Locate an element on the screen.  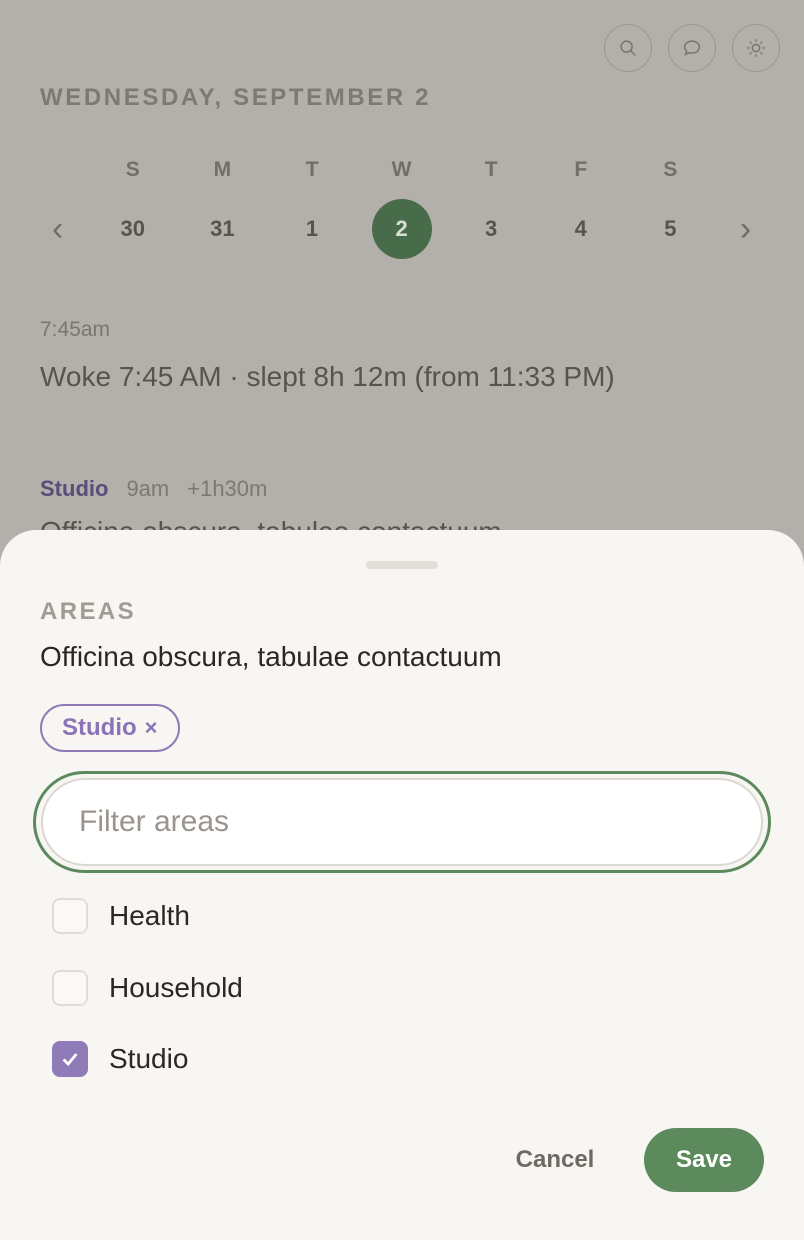
day-cell: 1 is located at coordinates (312, 229).